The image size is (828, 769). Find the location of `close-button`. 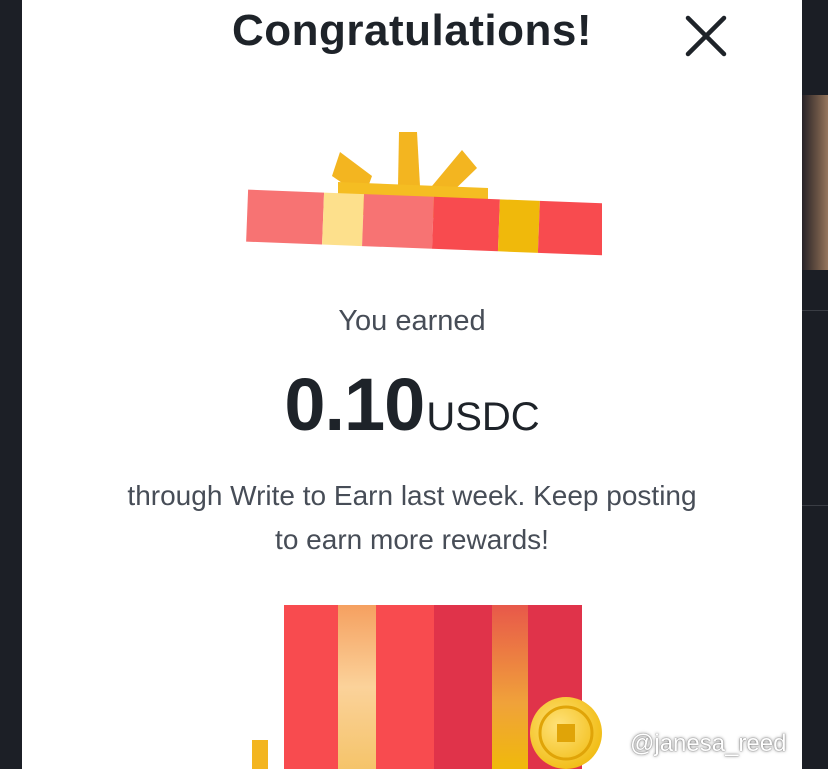

close-button is located at coordinates (706, 36).